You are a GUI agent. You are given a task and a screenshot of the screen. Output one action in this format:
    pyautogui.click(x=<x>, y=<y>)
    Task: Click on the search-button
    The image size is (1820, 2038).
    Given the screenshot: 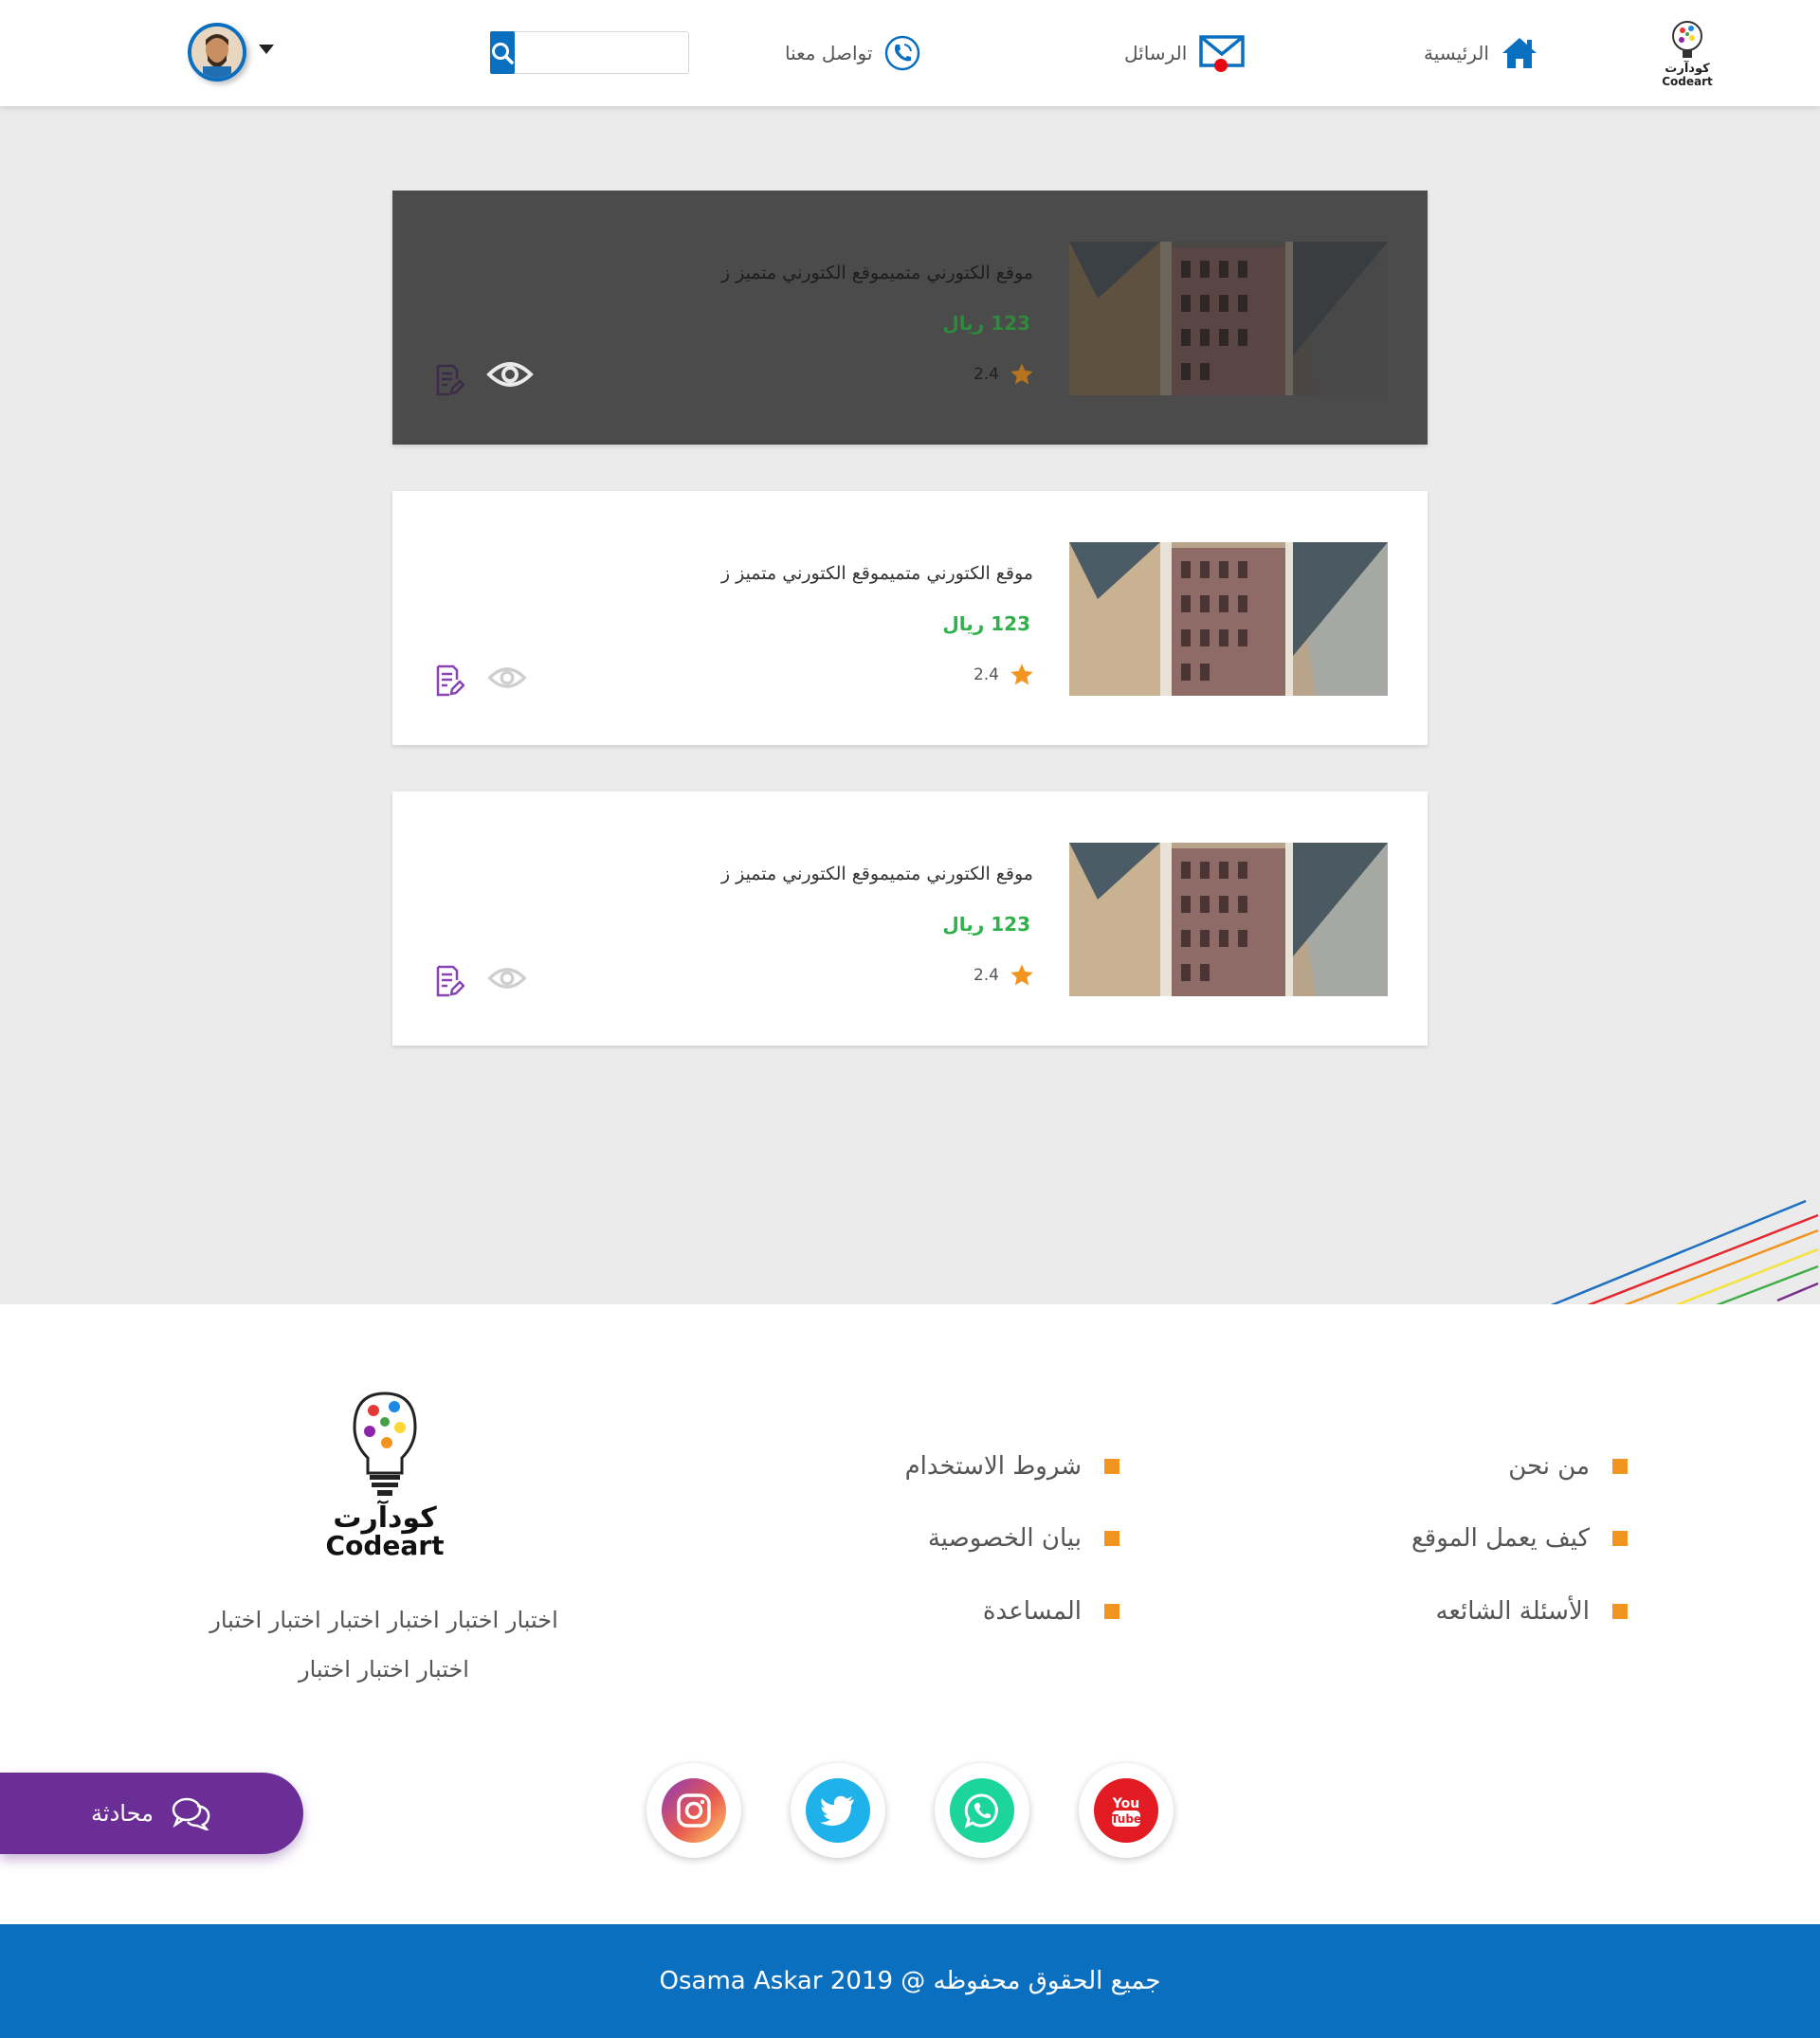 What is the action you would take?
    pyautogui.click(x=502, y=52)
    